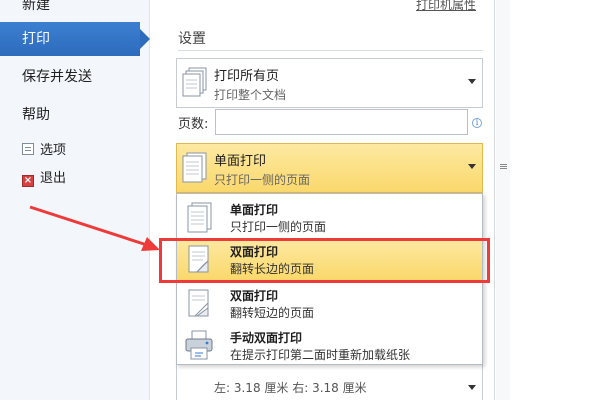  Describe the element at coordinates (320, 355) in the screenshot. I see `menu-item-subtitle: 在提示打印第二面时重新加载纸张` at that location.